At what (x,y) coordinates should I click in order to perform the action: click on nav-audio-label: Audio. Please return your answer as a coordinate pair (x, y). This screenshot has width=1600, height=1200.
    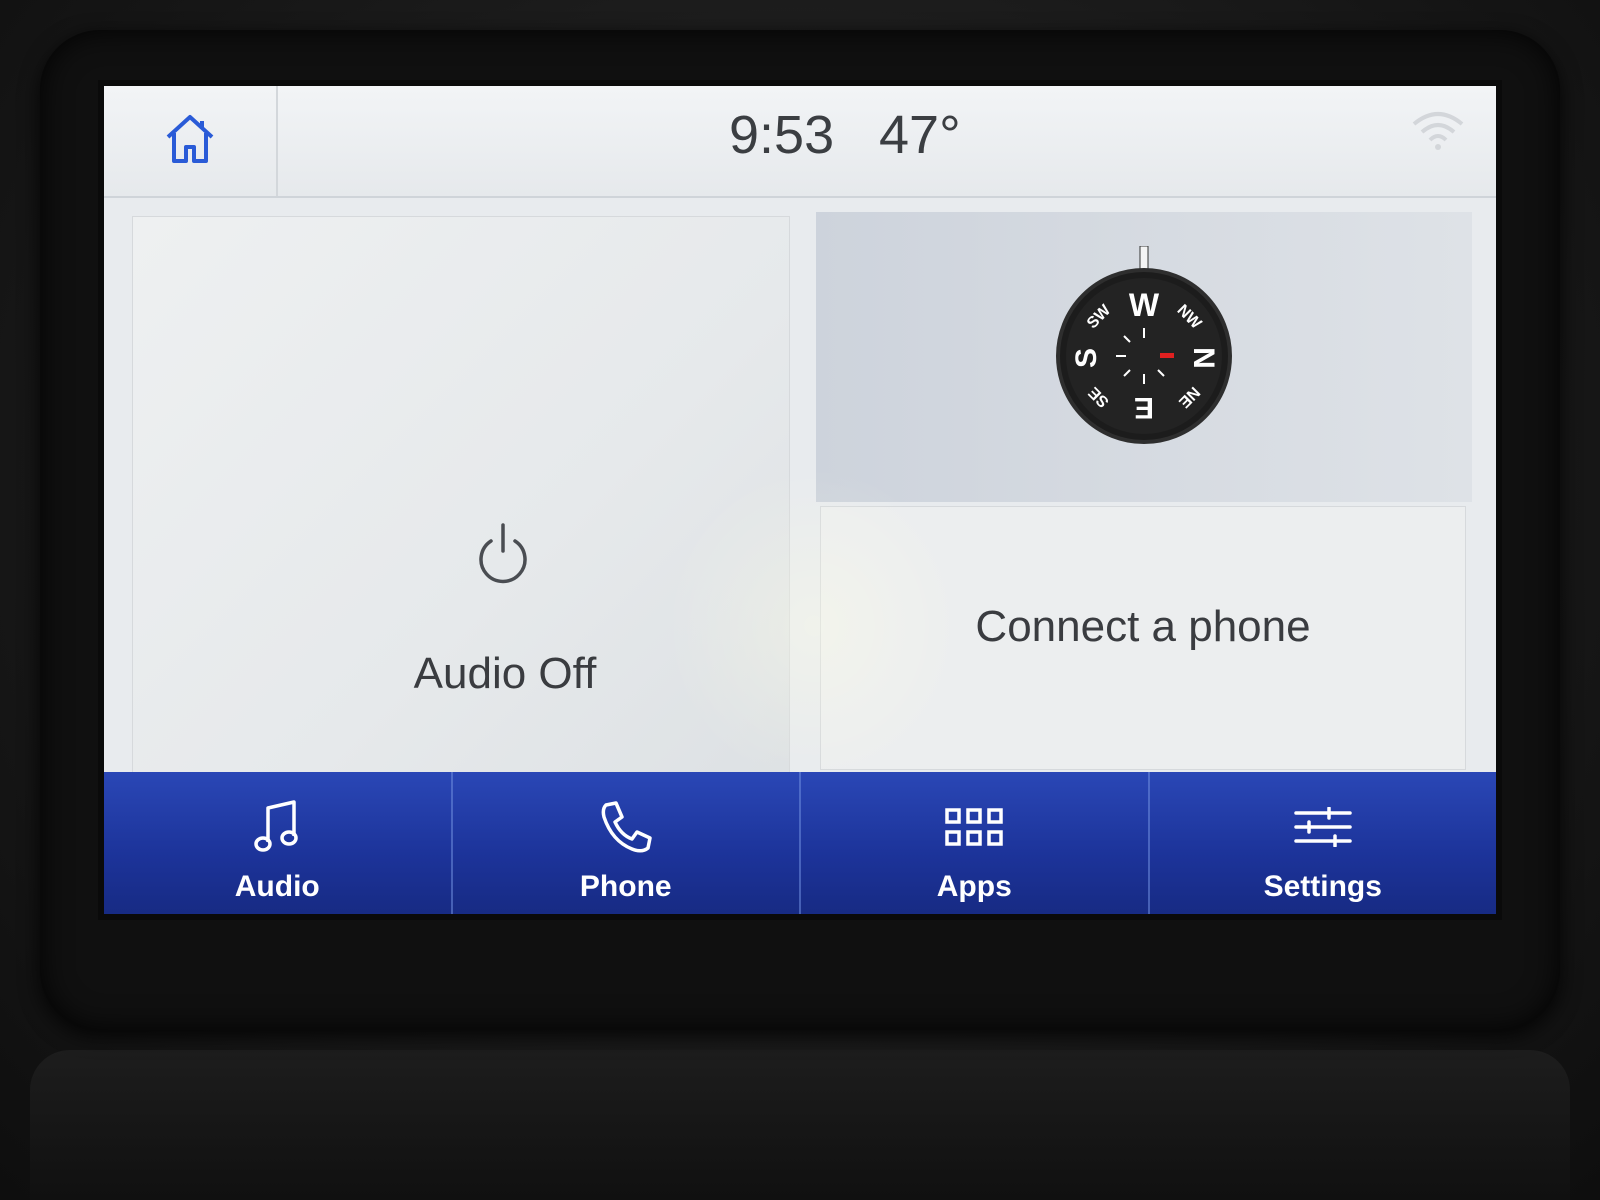
    Looking at the image, I should click on (277, 886).